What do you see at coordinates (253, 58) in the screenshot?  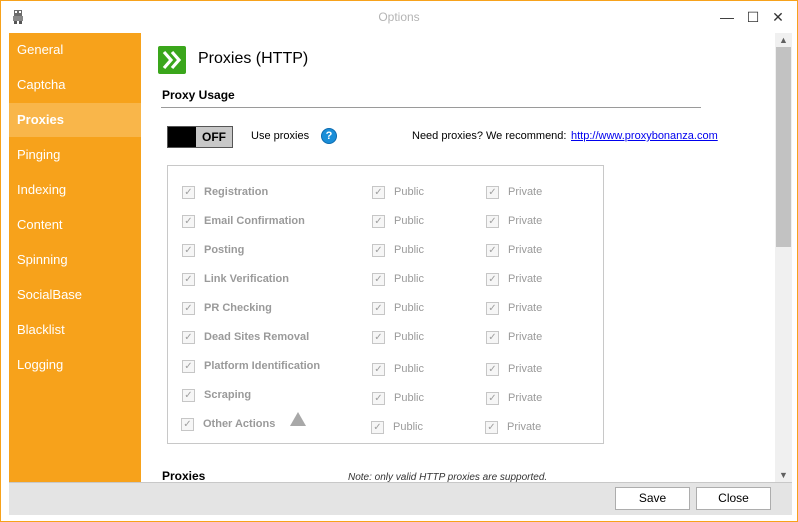 I see `page-title: Proxies (HTTP)` at bounding box center [253, 58].